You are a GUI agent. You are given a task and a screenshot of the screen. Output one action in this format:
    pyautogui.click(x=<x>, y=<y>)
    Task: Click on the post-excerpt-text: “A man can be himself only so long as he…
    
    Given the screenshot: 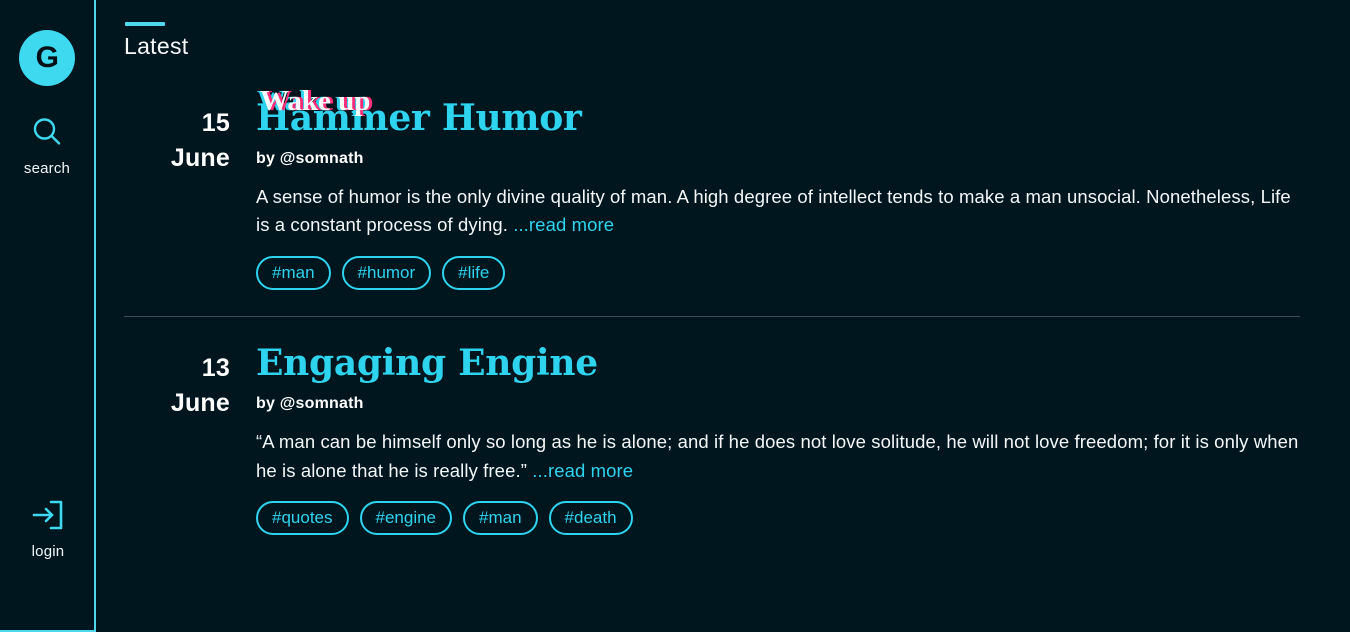 What is the action you would take?
    pyautogui.click(x=777, y=455)
    